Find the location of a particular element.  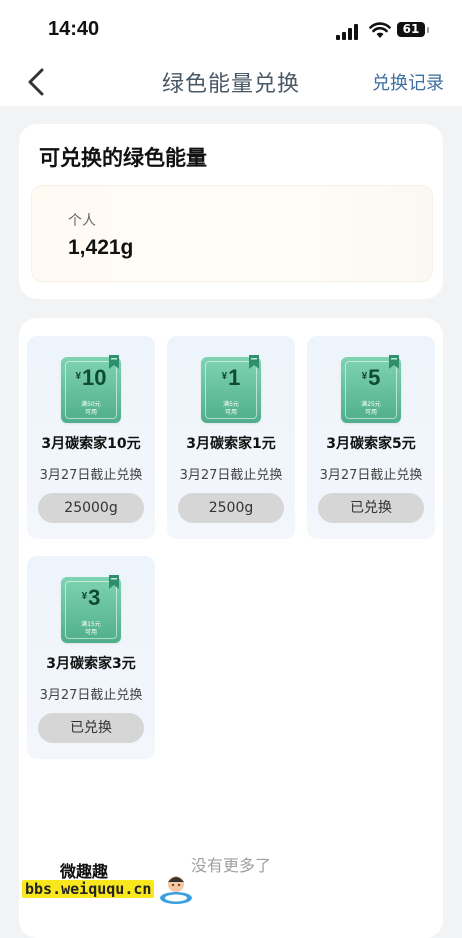

coupon-ticket-icon: ¥1 满5元 可用 is located at coordinates (231, 389).